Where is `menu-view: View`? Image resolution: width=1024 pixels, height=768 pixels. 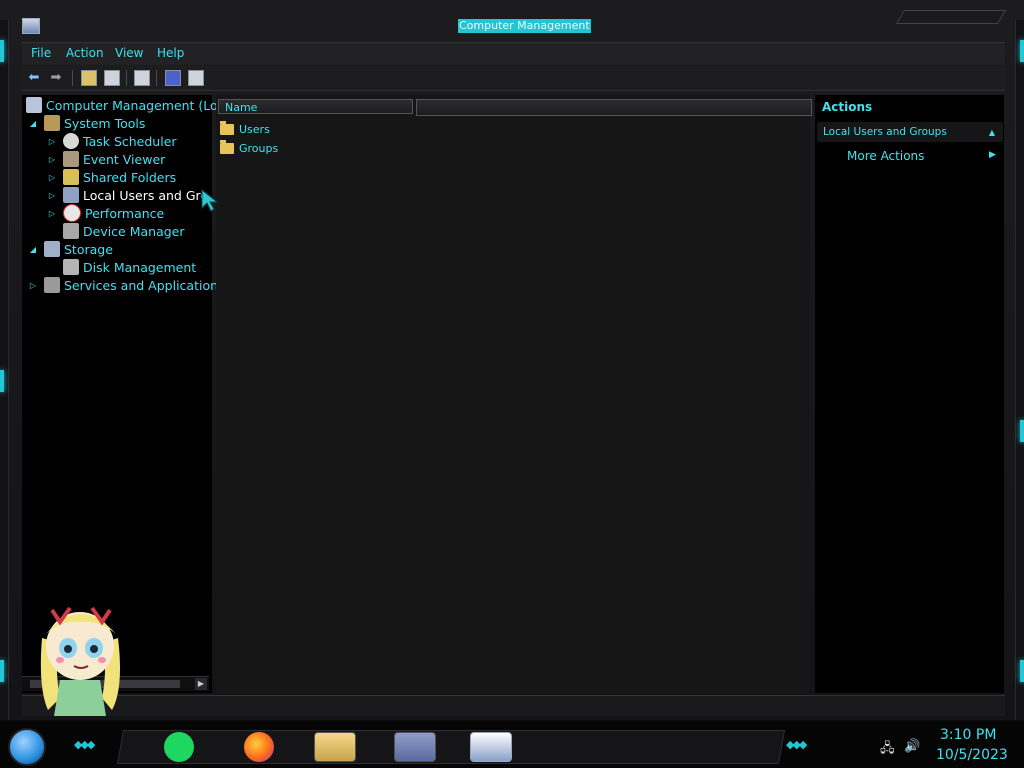 menu-view: View is located at coordinates (129, 53).